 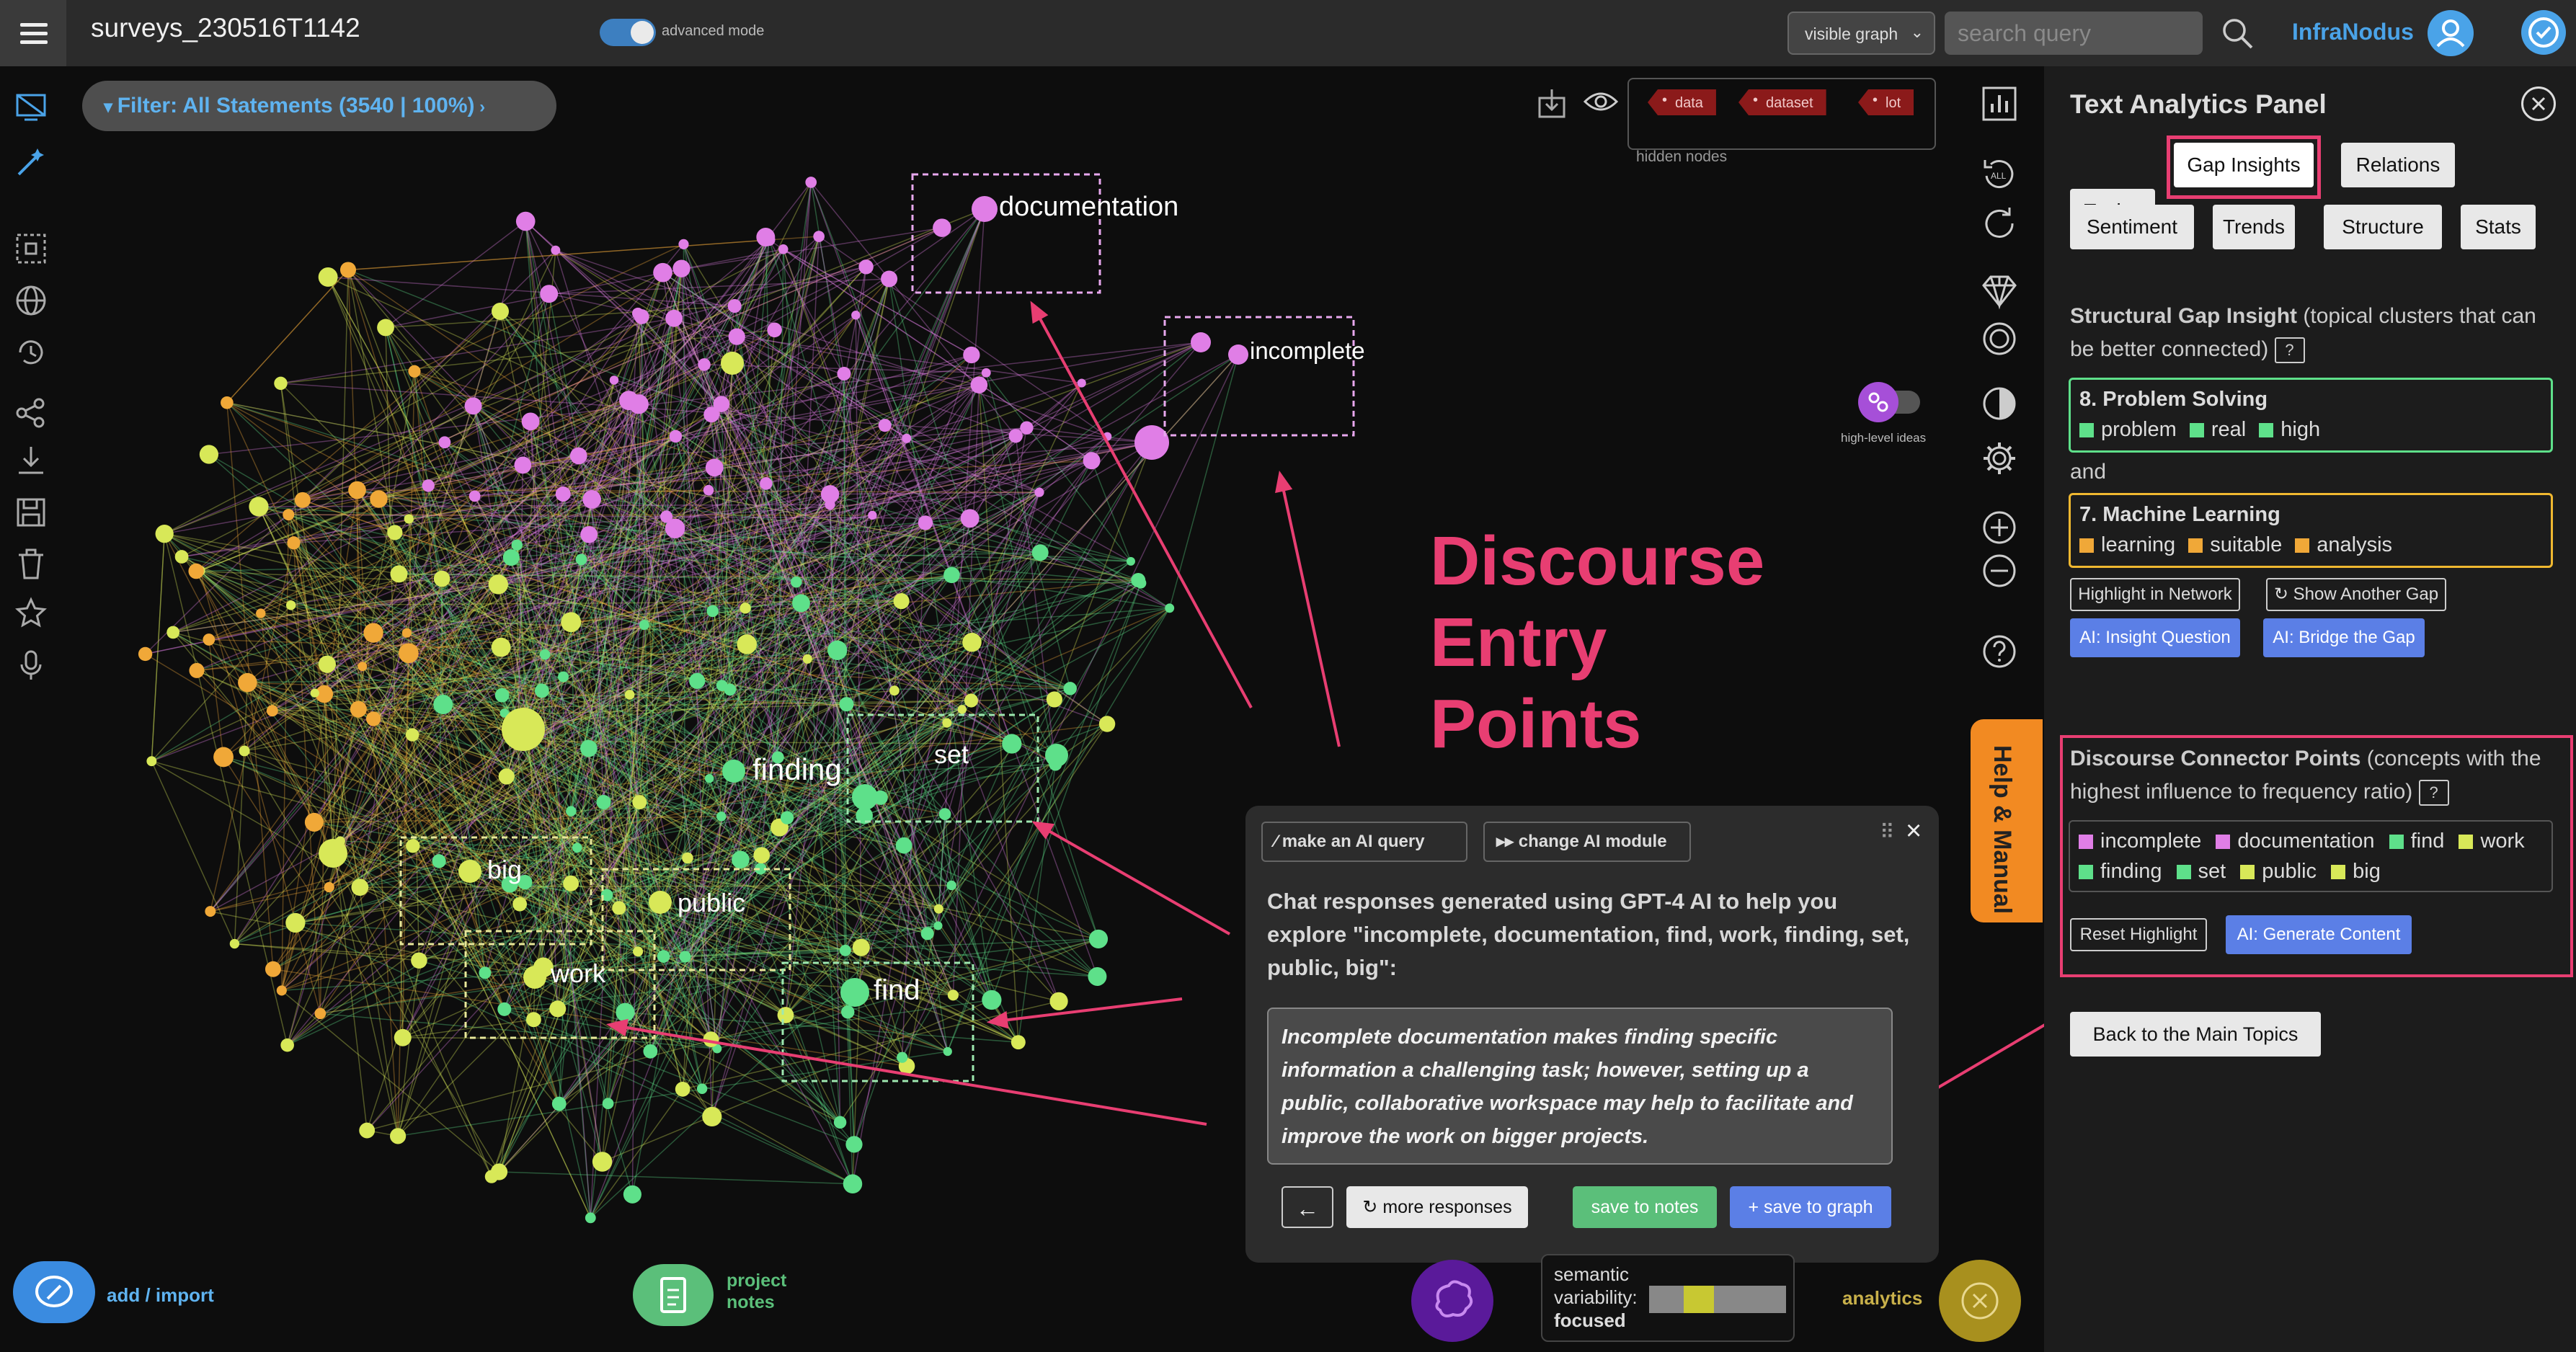 I want to click on show-another-gap-button: ↻ Show Another Gap, so click(x=2356, y=594).